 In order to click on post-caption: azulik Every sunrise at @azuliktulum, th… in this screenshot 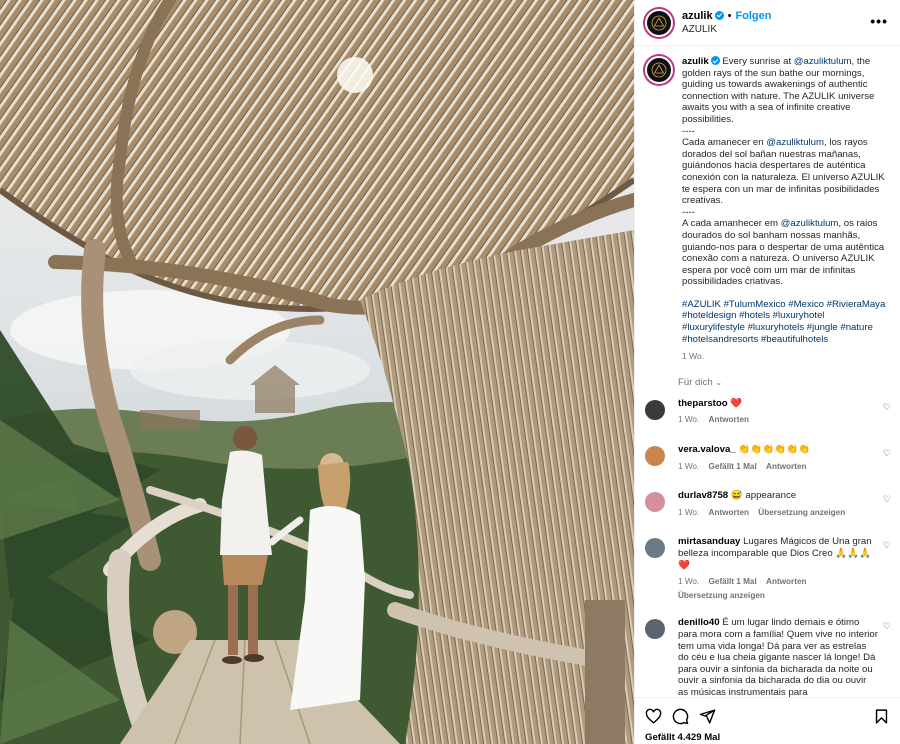, I will do `click(767, 204)`.